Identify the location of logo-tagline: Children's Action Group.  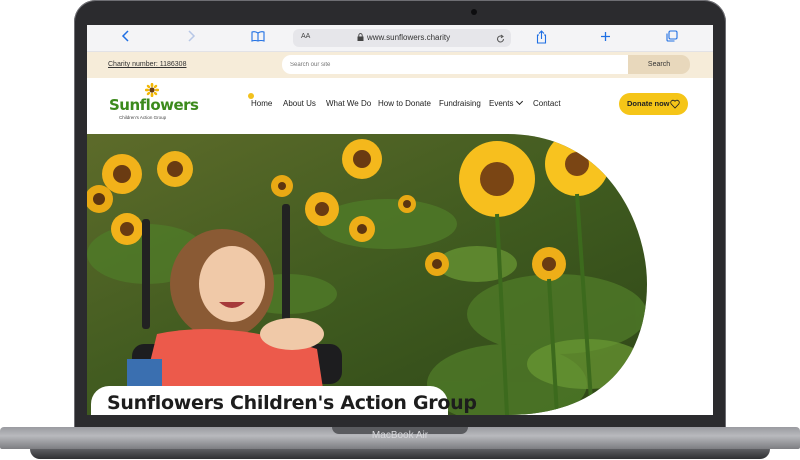
(143, 117).